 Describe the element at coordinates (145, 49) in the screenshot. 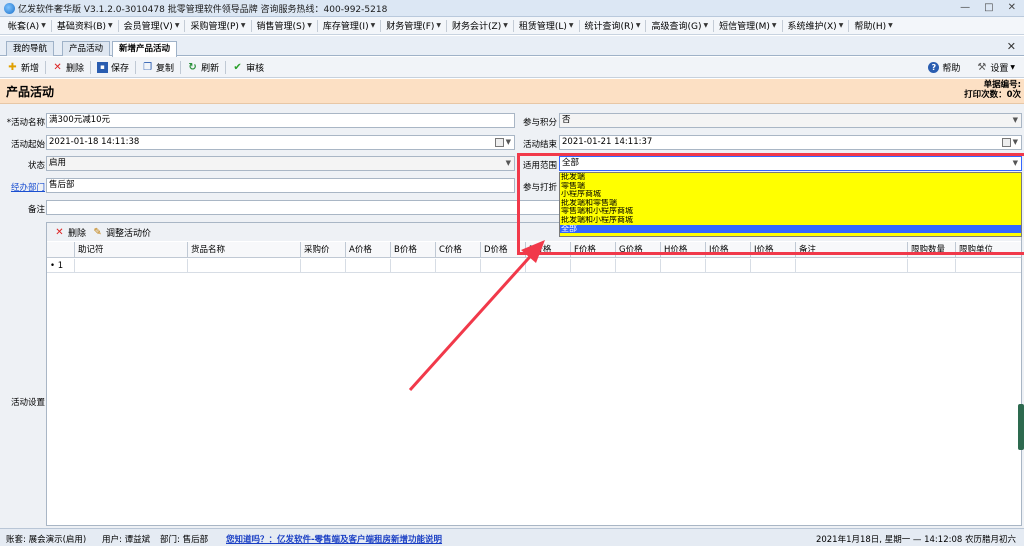

I see `tab-new-product-activity: 新增产品活动` at that location.